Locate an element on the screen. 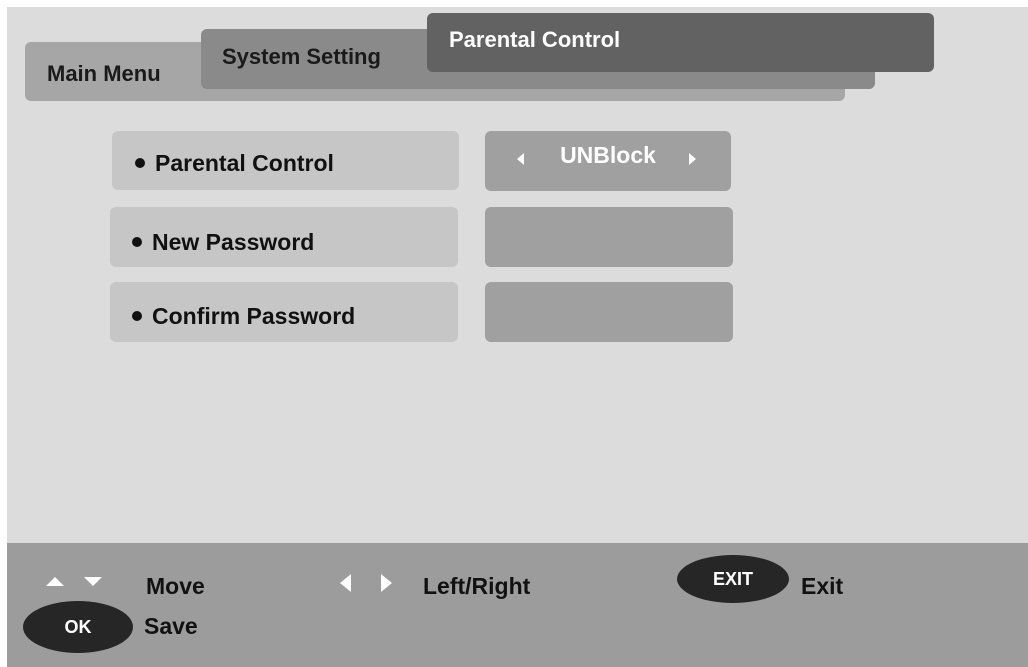  tab-main-menu-label: Main Menu is located at coordinates (104, 73).